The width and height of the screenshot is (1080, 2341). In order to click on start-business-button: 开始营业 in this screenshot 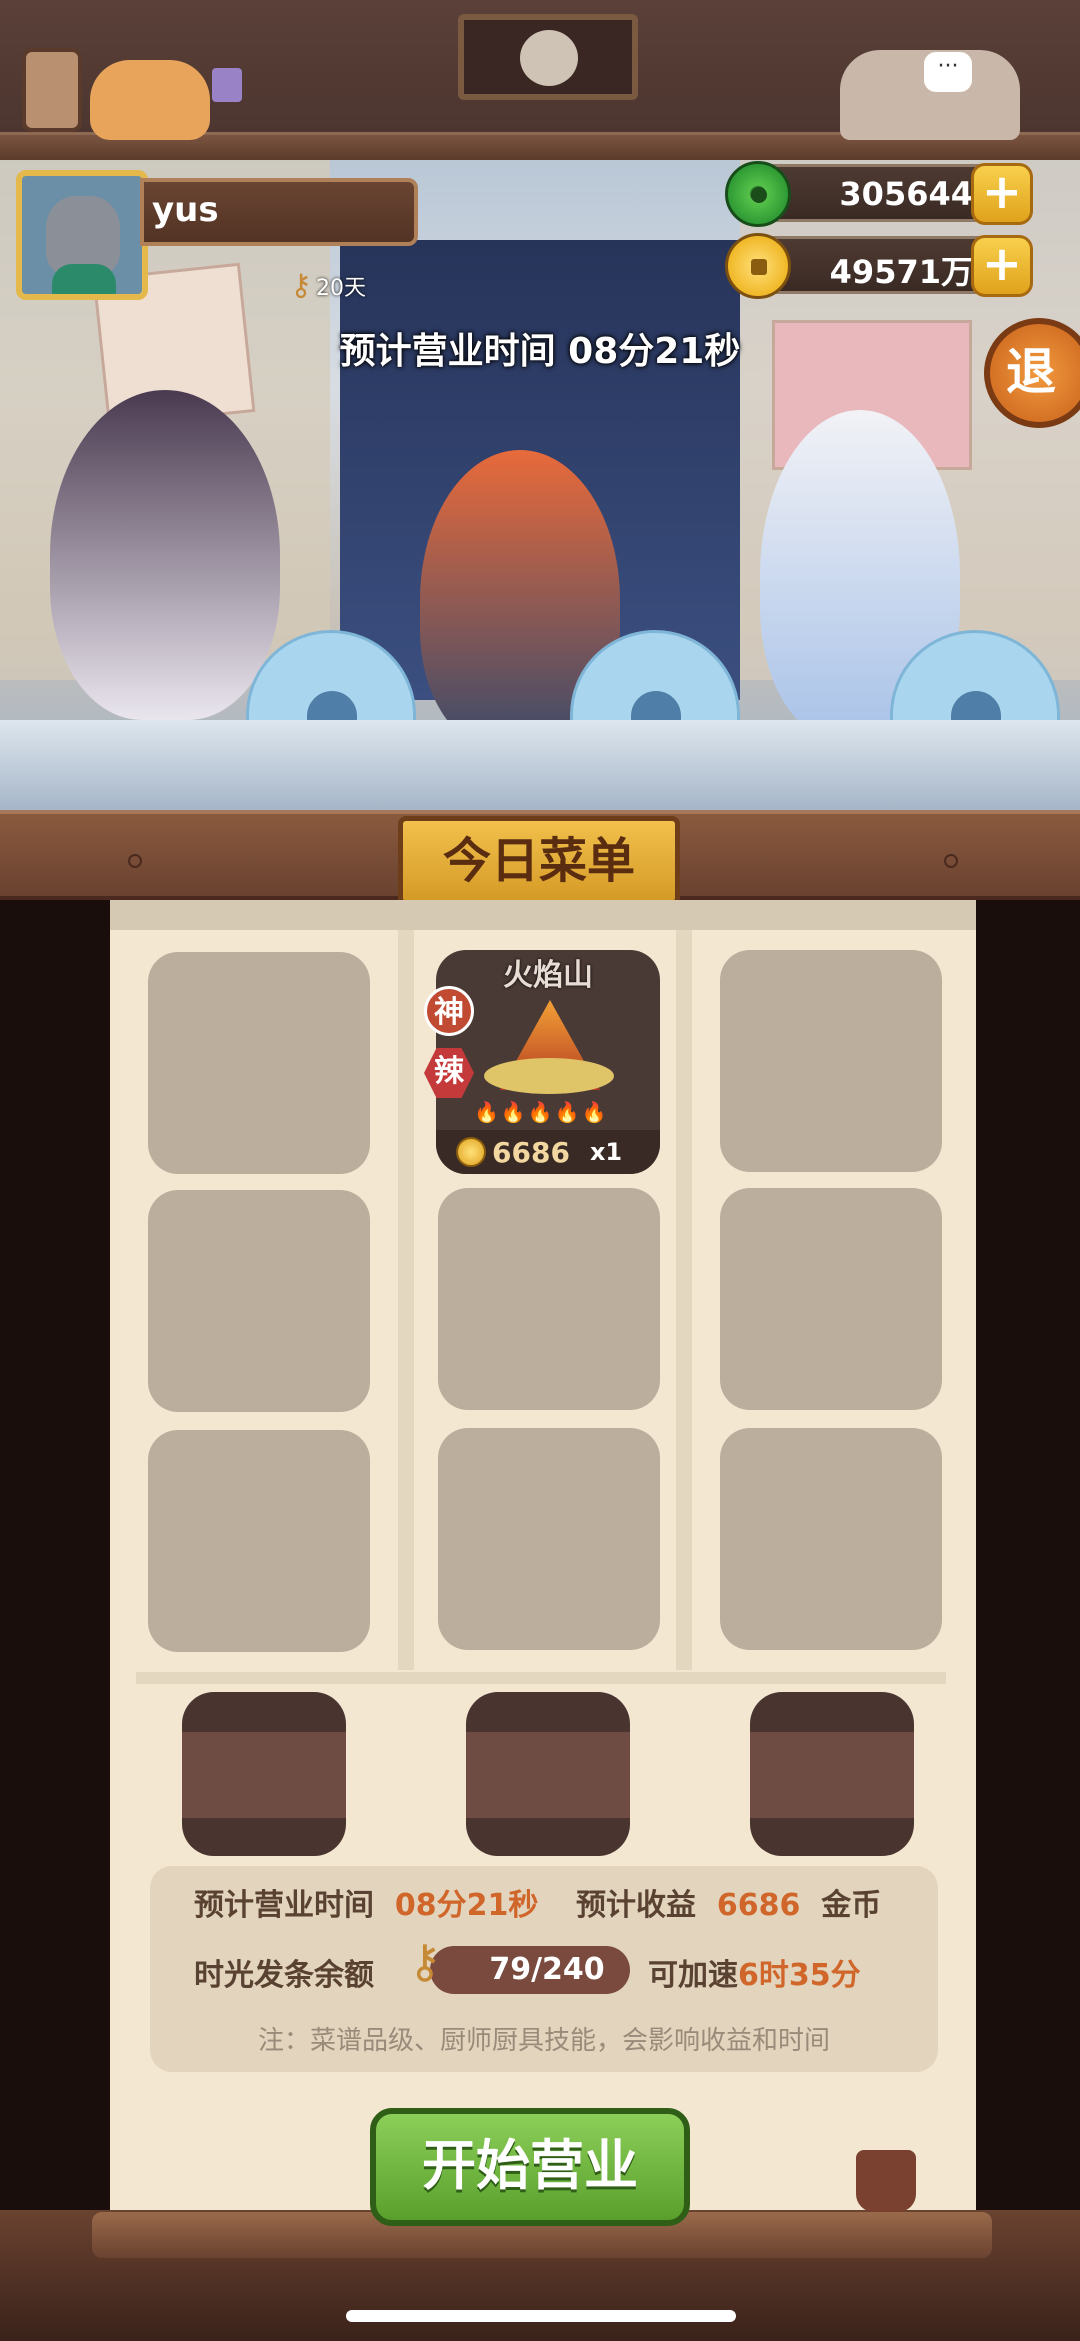, I will do `click(530, 2167)`.